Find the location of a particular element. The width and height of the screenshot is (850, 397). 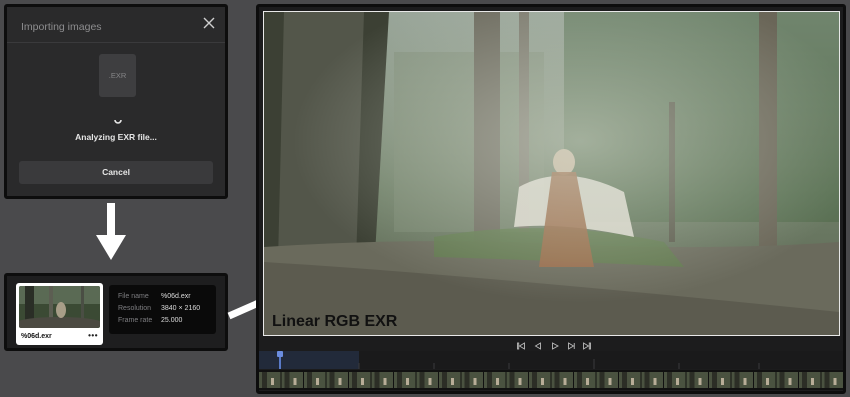

file-badge-label: .EXR is located at coordinates (117, 75).